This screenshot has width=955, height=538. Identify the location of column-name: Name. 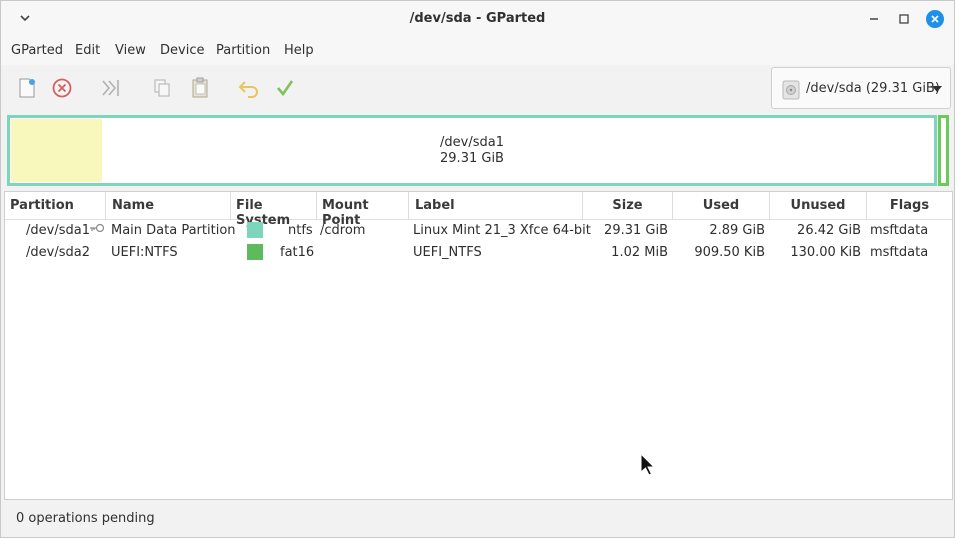
(168, 206).